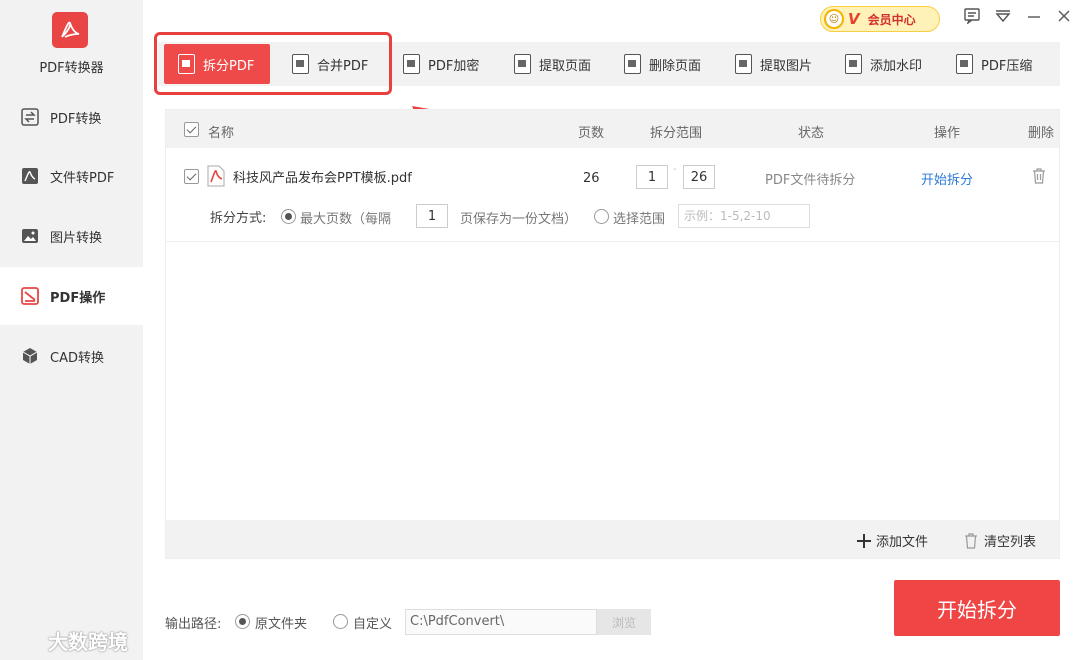 The height and width of the screenshot is (660, 1080). What do you see at coordinates (519, 219) in the screenshot?
I see `mode-max-pages-suffix: 页保存为一份文档）` at bounding box center [519, 219].